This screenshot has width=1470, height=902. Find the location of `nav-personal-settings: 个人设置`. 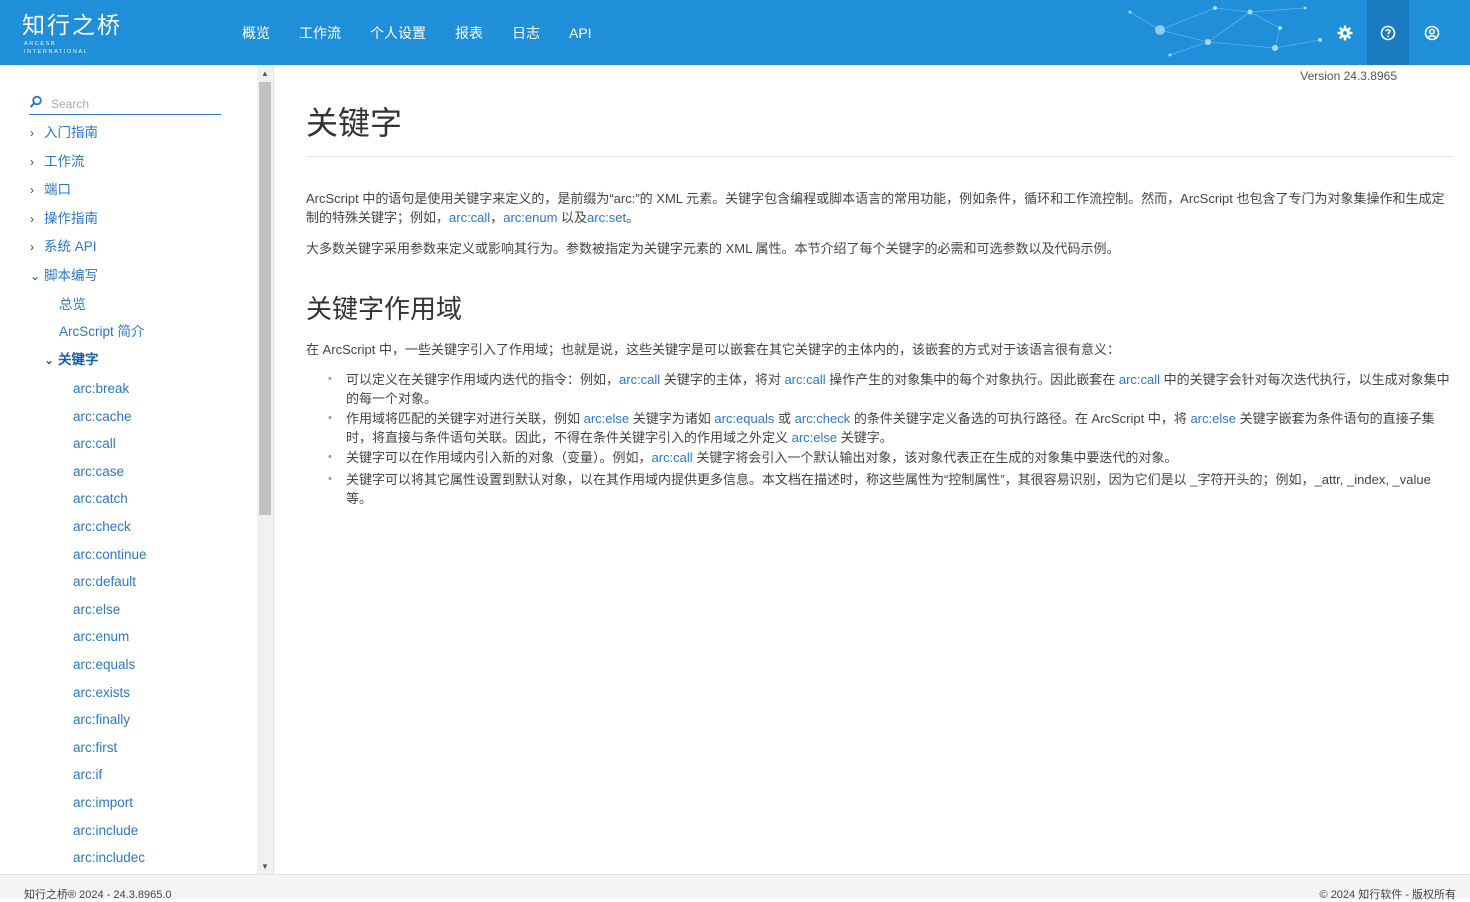

nav-personal-settings: 个人设置 is located at coordinates (398, 33).